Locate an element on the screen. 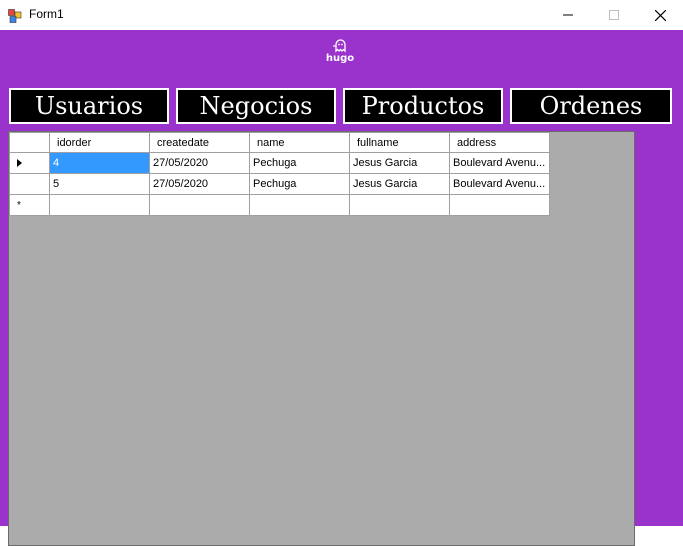 The image size is (683, 546). row-header-current is located at coordinates (29, 163).